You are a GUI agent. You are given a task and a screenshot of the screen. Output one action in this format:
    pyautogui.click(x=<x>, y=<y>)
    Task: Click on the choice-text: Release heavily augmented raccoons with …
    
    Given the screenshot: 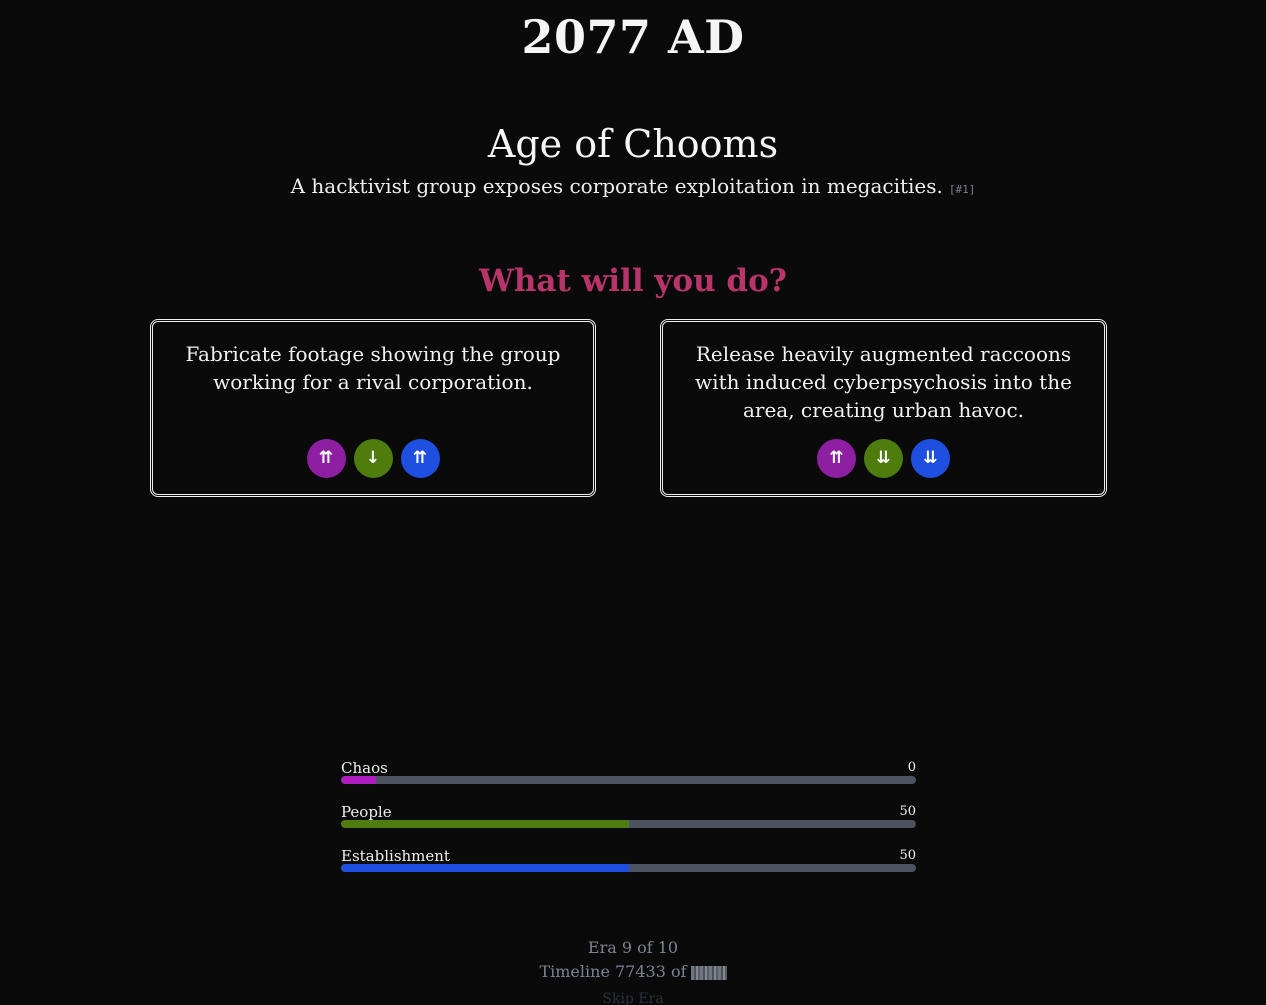 What is the action you would take?
    pyautogui.click(x=883, y=382)
    